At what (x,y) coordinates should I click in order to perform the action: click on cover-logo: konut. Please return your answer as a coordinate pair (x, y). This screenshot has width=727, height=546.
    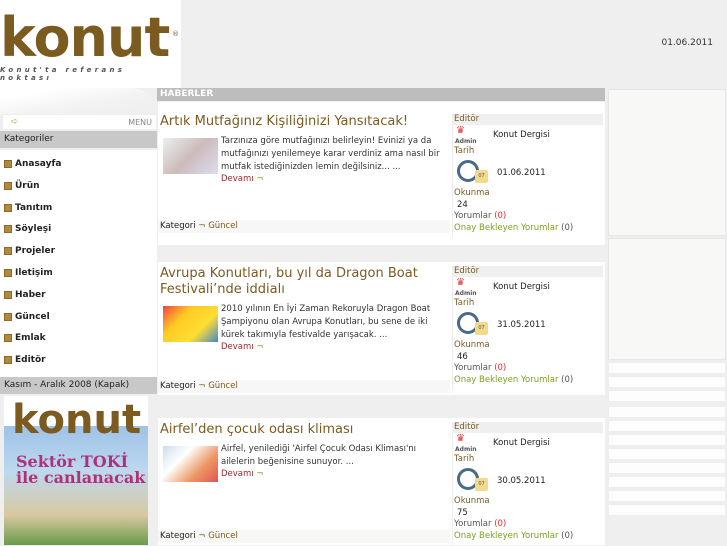
    Looking at the image, I should click on (77, 420).